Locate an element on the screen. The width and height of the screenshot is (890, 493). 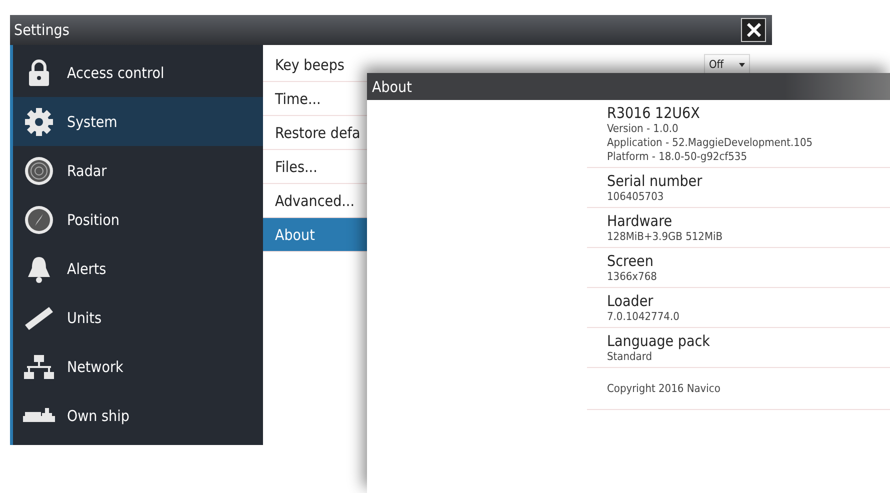
close-icon is located at coordinates (753, 30).